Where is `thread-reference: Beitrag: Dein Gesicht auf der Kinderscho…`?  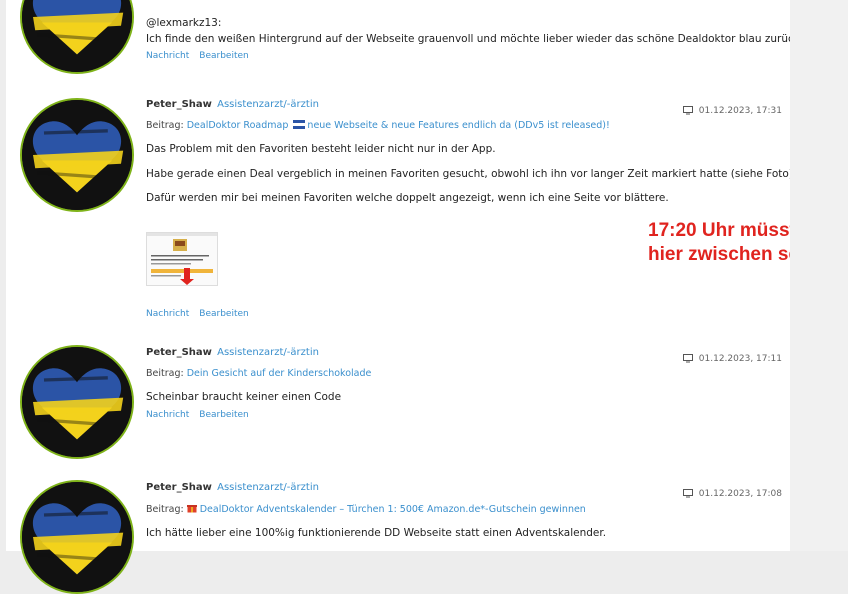 thread-reference: Beitrag: Dein Gesicht auf der Kinderscho… is located at coordinates (464, 373).